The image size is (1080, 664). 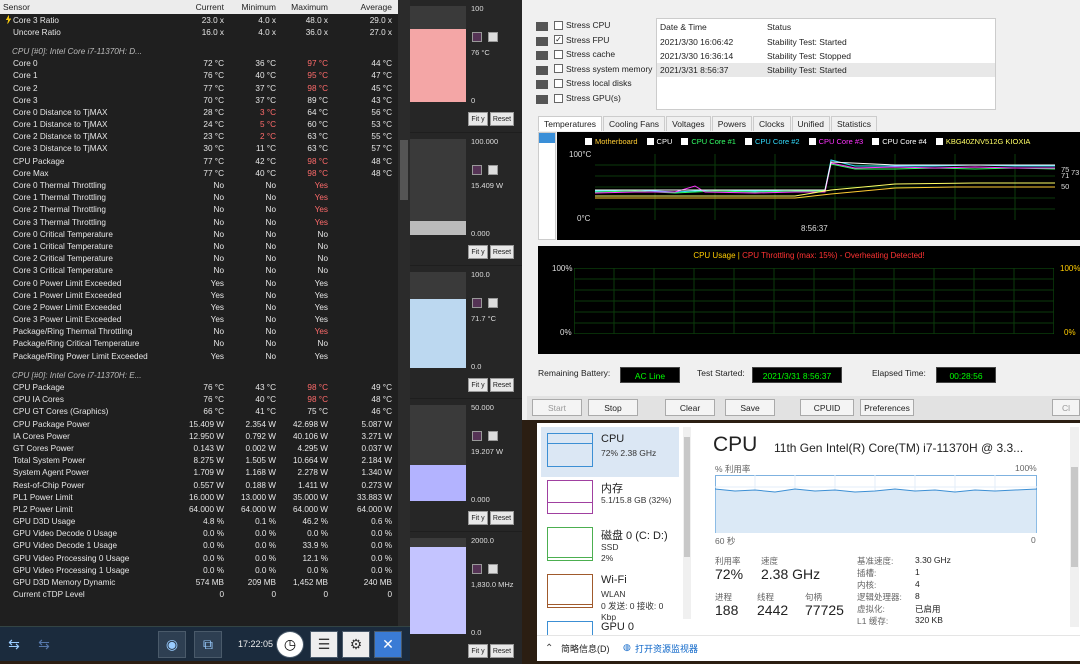 What do you see at coordinates (610, 452) in the screenshot?
I see `perf-item: CPU 72% 2.38 GHz` at bounding box center [610, 452].